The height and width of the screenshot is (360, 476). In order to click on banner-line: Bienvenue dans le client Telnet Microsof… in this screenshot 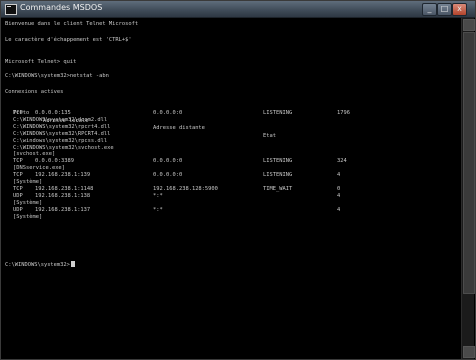, I will do `click(72, 24)`.